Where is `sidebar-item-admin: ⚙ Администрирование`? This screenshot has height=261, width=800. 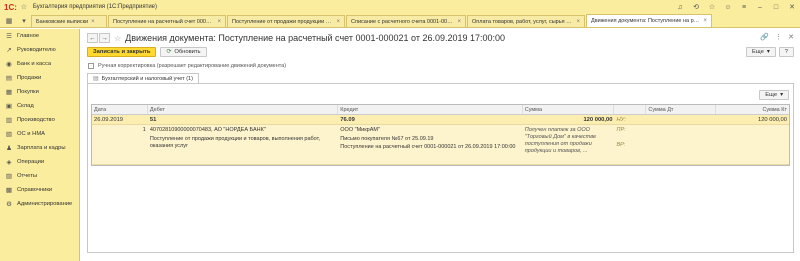
sidebar-item-admin: ⚙ Администрирование is located at coordinates (39, 204).